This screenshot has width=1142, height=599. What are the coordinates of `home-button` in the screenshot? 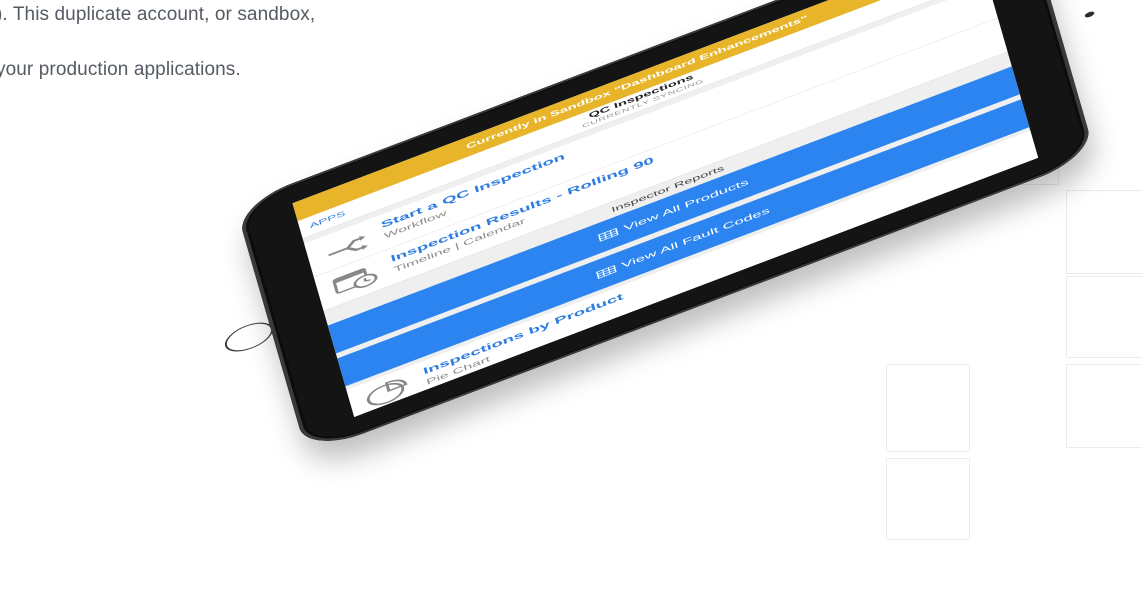 It's located at (248, 337).